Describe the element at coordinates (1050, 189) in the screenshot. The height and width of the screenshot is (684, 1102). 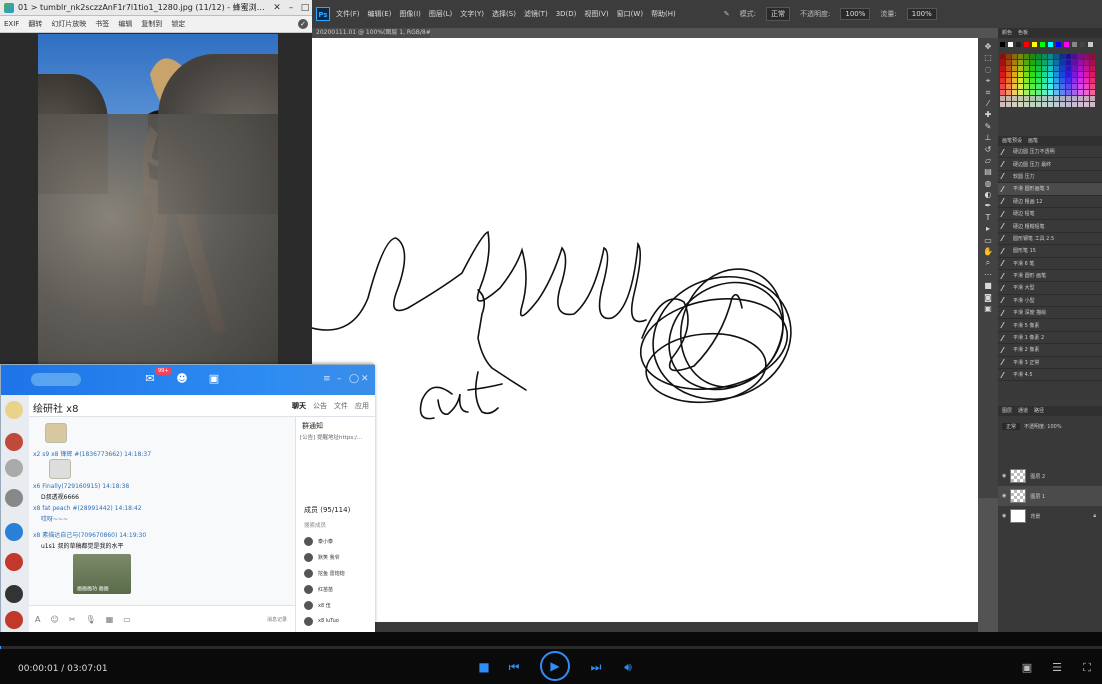
I see `brush-preset-item: 平滑 圆形画笔 3` at that location.